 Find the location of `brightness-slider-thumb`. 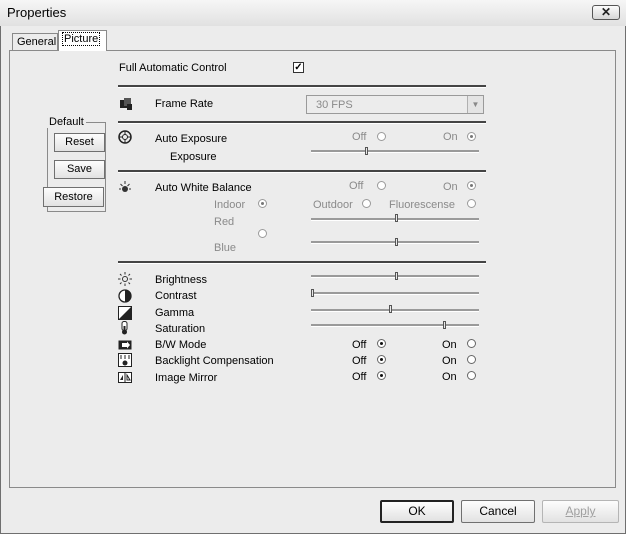

brightness-slider-thumb is located at coordinates (396, 276).